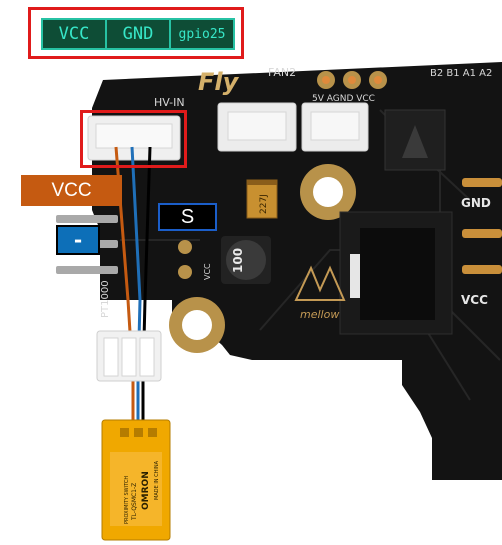 The image size is (502, 545). Describe the element at coordinates (476, 203) in the screenshot. I see `gnd-label: GND` at that location.